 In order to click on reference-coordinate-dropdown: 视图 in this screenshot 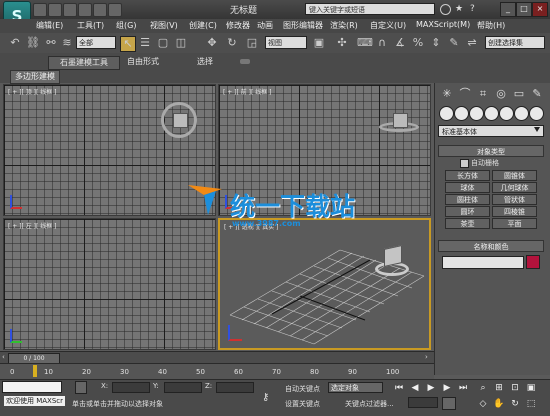, I will do `click(286, 42)`.